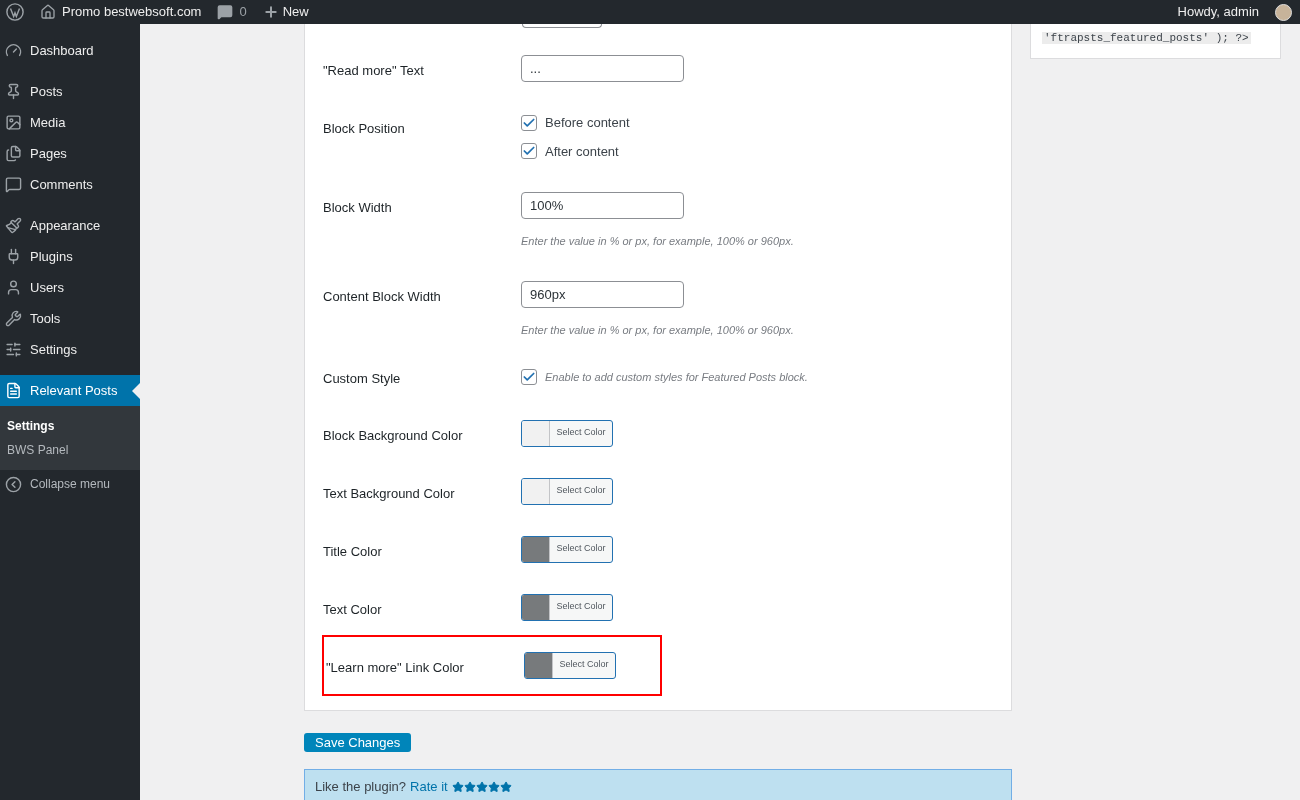 The width and height of the screenshot is (1300, 800). Describe the element at coordinates (295, 12) in the screenshot. I see `new-link: New` at that location.